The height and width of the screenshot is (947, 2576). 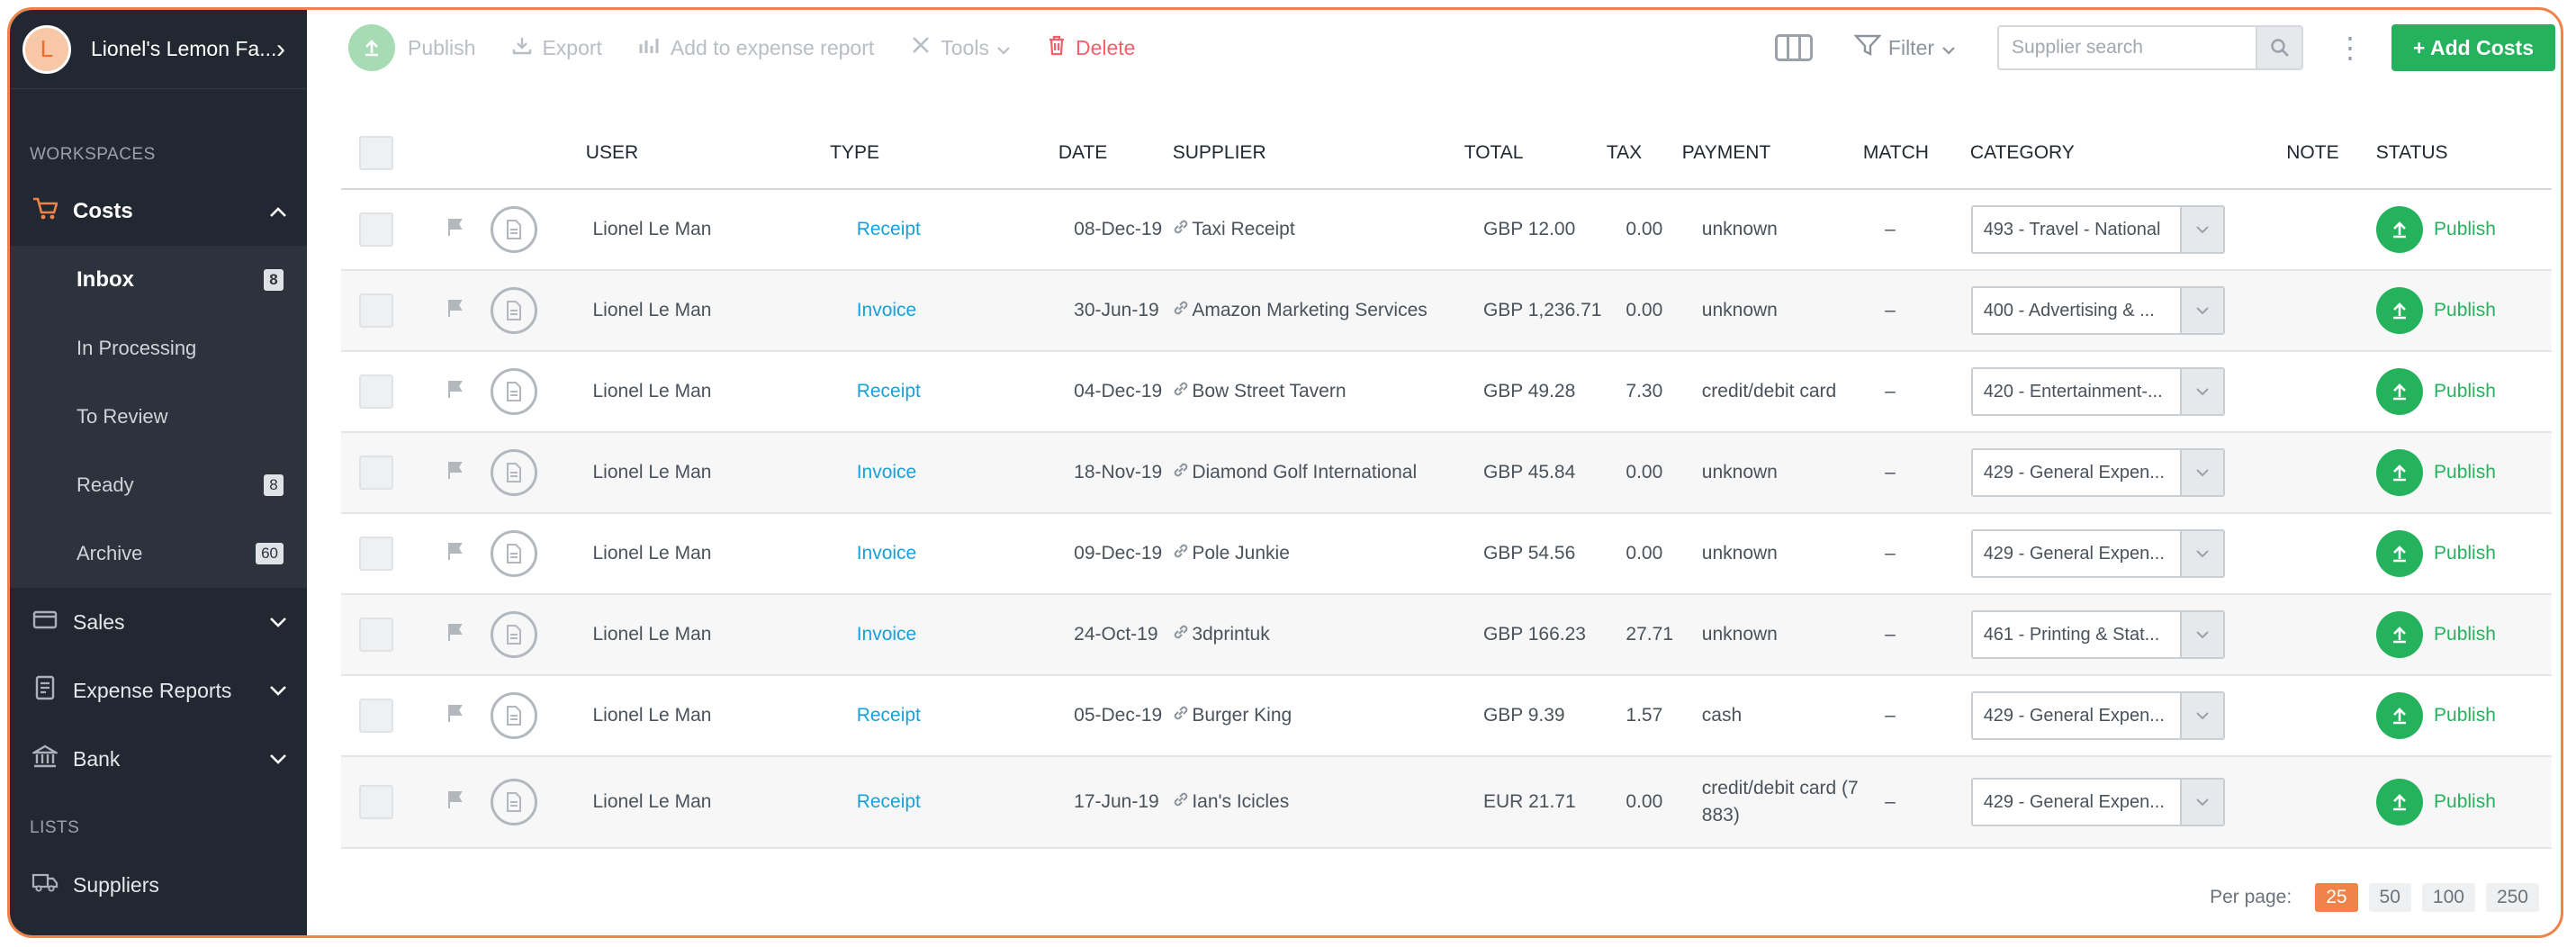 I want to click on header-total: TOTAL, so click(x=1535, y=153).